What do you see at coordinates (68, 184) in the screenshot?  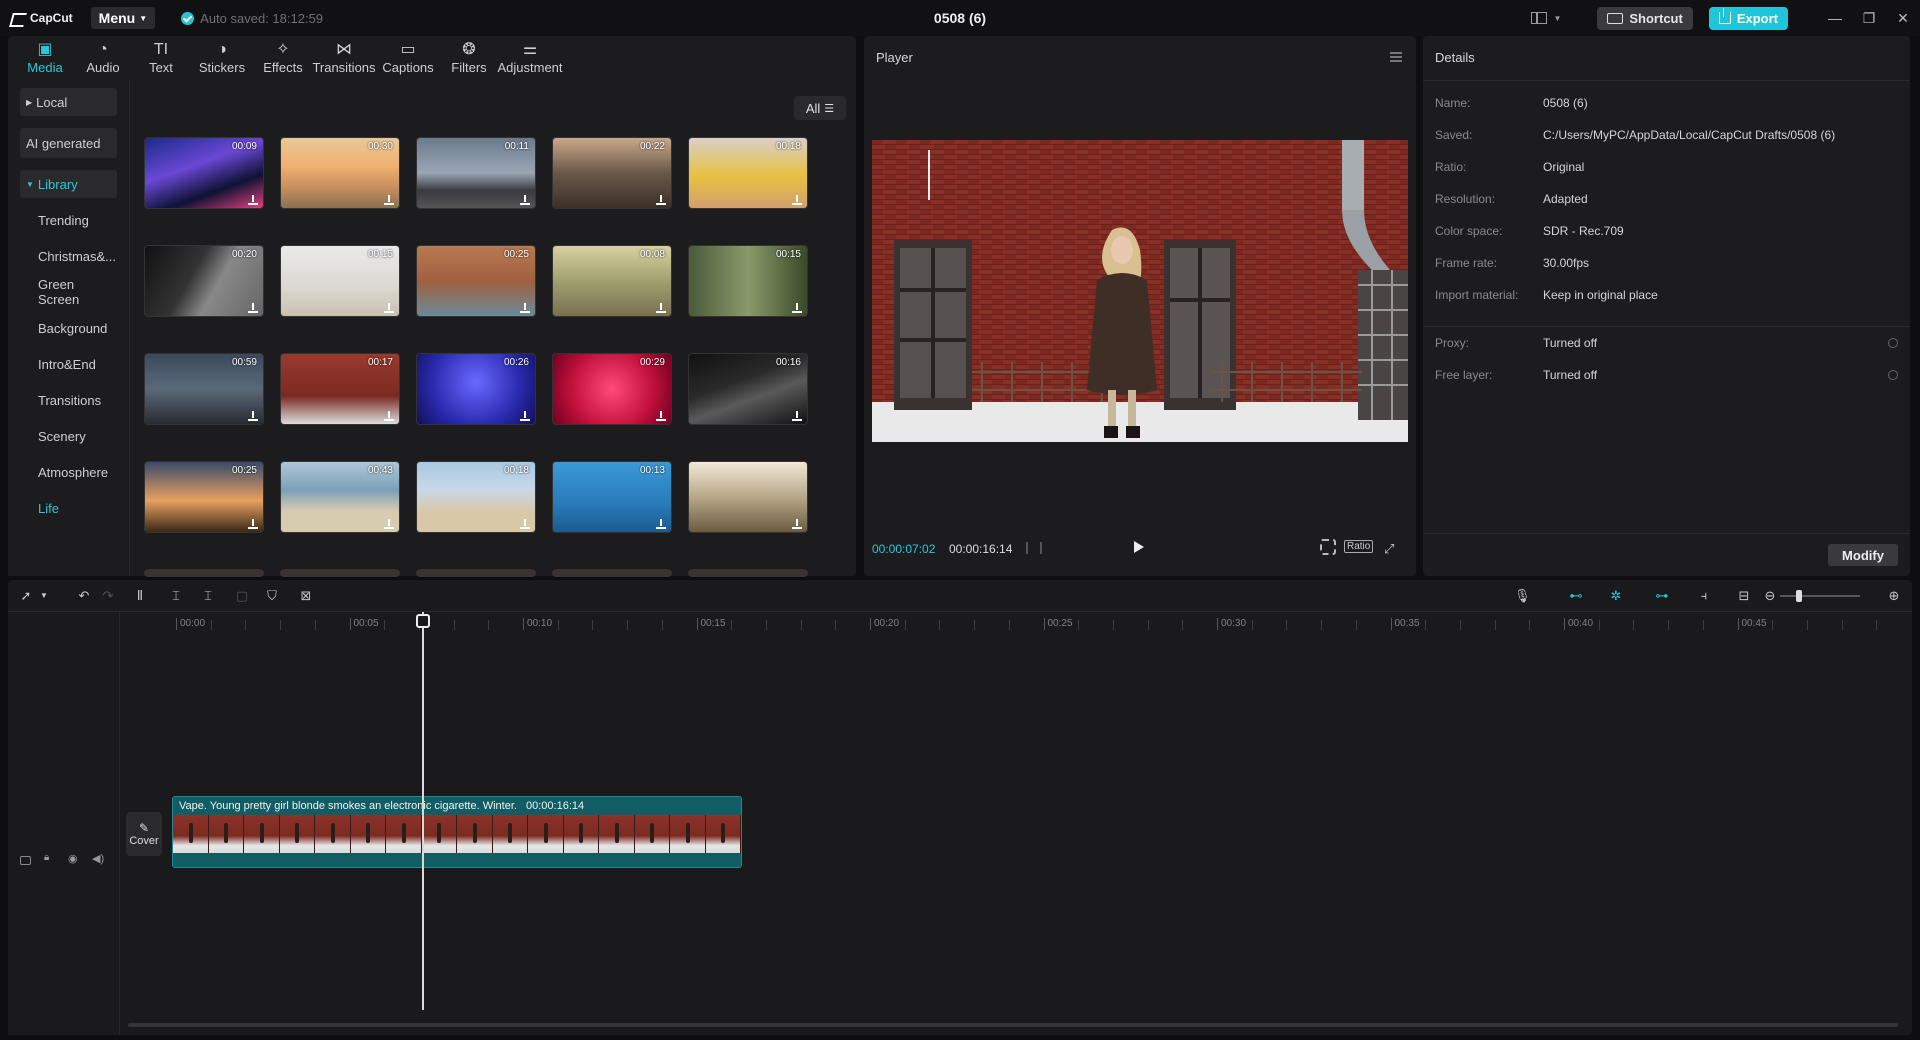 I see `sidebar-item-library: ▼ Library` at bounding box center [68, 184].